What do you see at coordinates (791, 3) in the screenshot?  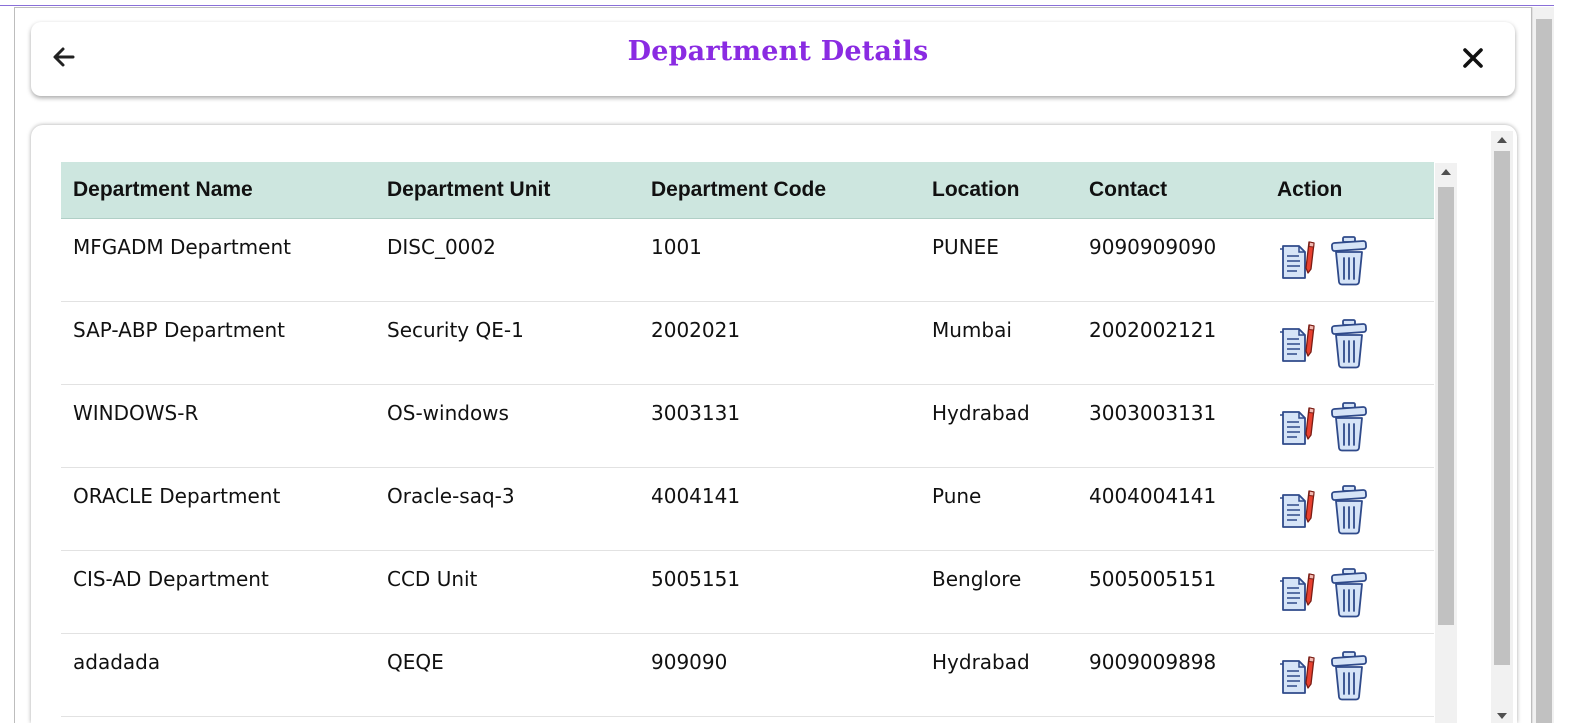 I see `top-accent-bar` at bounding box center [791, 3].